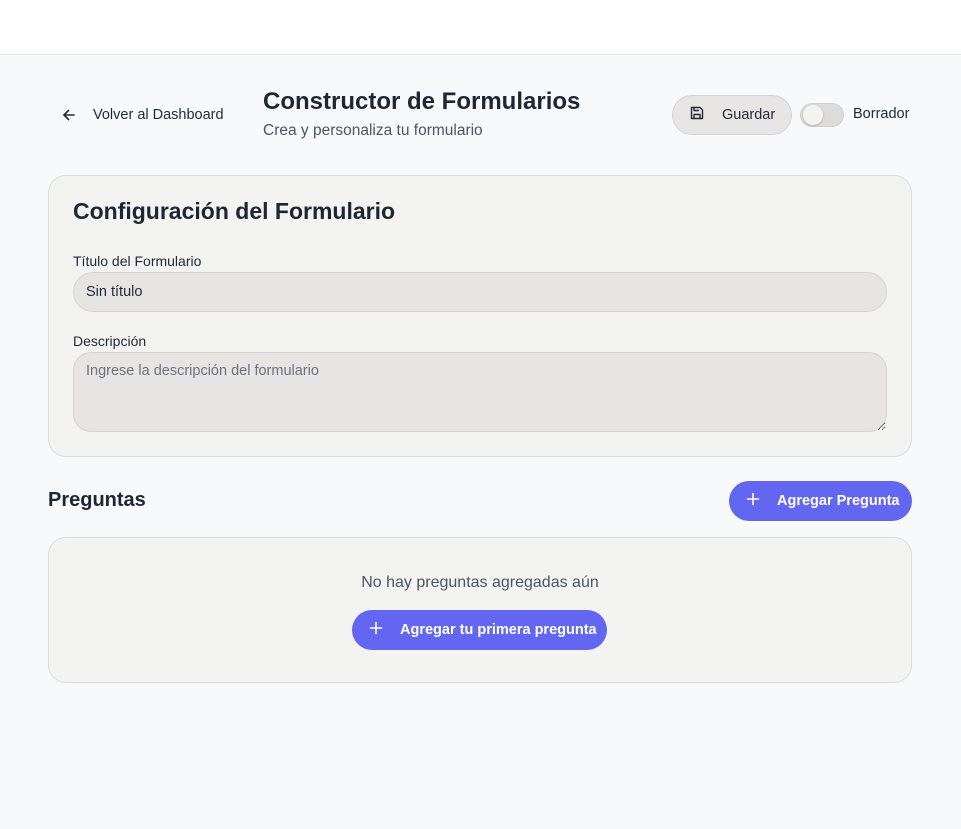  I want to click on page-subtitle: Crea y personaliza tu formulario, so click(373, 130).